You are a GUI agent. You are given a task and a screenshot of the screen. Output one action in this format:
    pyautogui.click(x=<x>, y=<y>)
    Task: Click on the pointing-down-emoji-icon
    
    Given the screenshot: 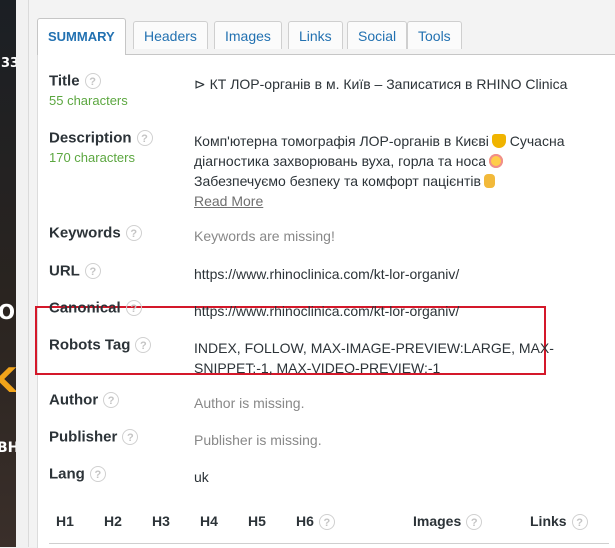 What is the action you would take?
    pyautogui.click(x=489, y=181)
    